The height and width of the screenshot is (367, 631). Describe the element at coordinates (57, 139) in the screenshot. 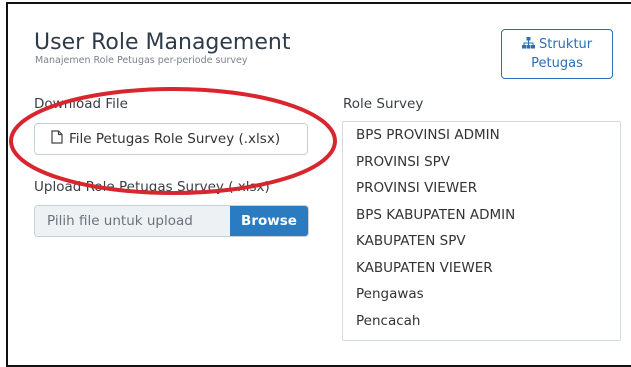

I see `file-icon` at that location.